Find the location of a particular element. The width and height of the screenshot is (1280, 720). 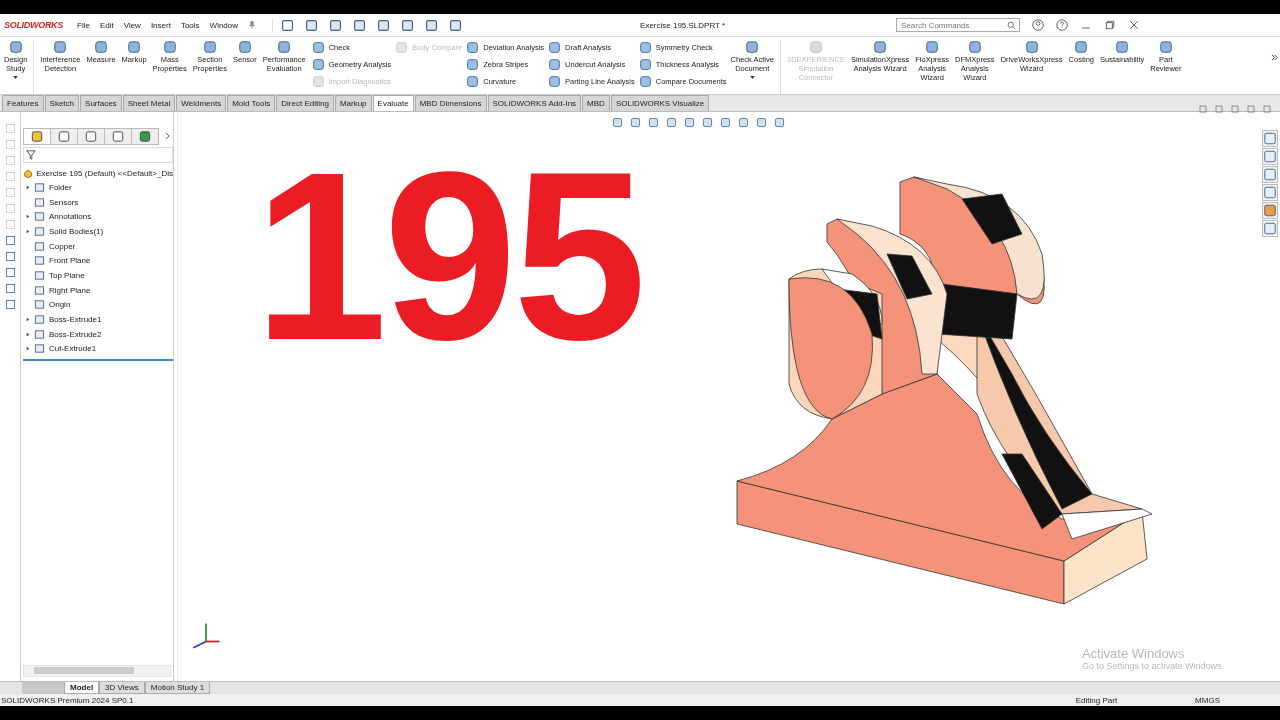

tree-item: Solid Bodies(1) is located at coordinates (76, 231).